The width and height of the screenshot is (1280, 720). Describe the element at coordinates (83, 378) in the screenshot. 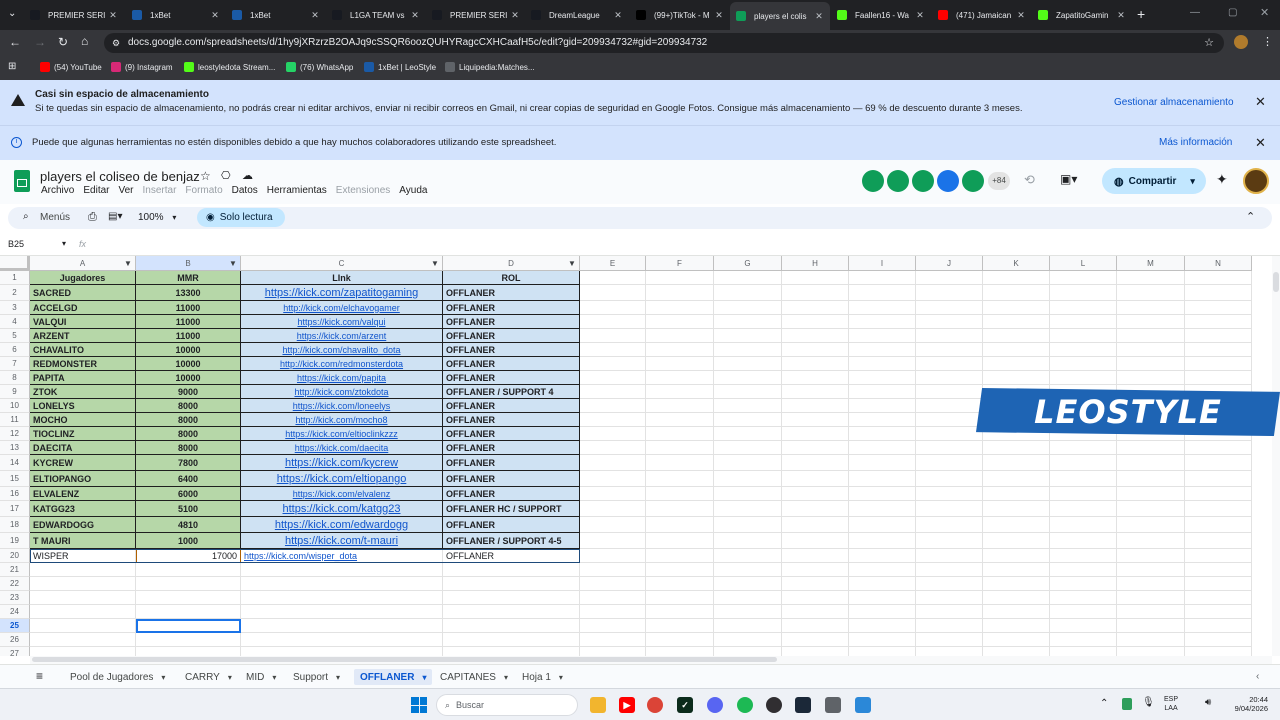

I see `player-cell: PAPITA` at that location.